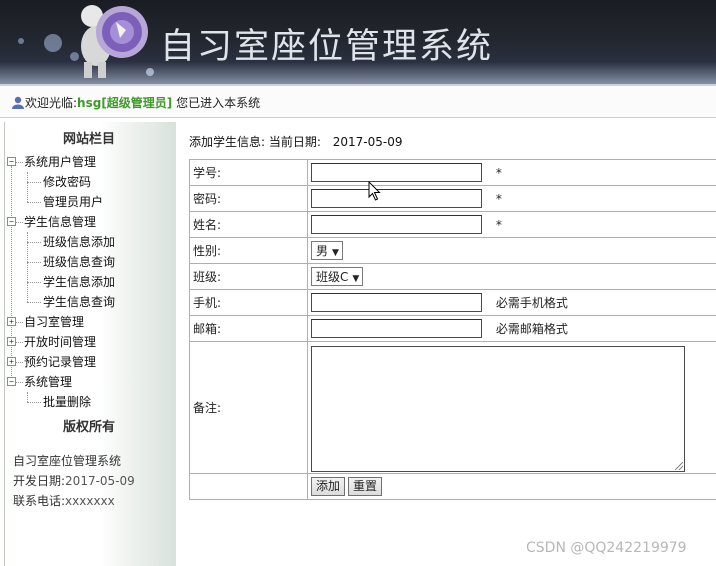 The image size is (716, 566). Describe the element at coordinates (248, 224) in the screenshot. I see `field-label: 姓名:` at that location.